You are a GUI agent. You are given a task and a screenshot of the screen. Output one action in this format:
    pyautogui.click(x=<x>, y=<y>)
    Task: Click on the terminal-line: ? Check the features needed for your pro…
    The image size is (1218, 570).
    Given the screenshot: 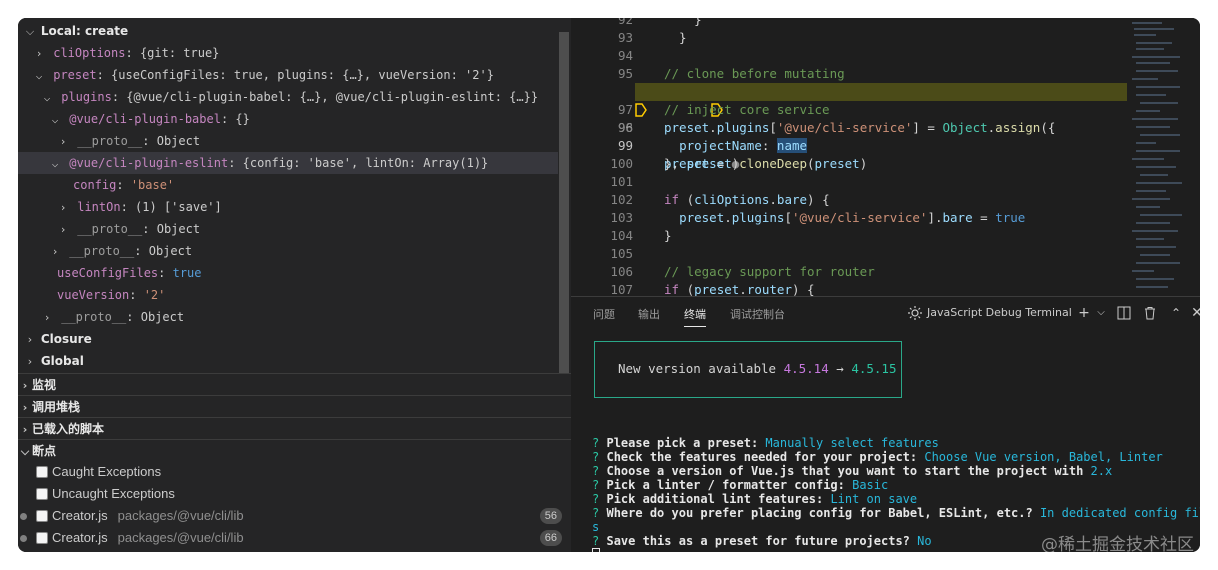 What is the action you would take?
    pyautogui.click(x=877, y=457)
    